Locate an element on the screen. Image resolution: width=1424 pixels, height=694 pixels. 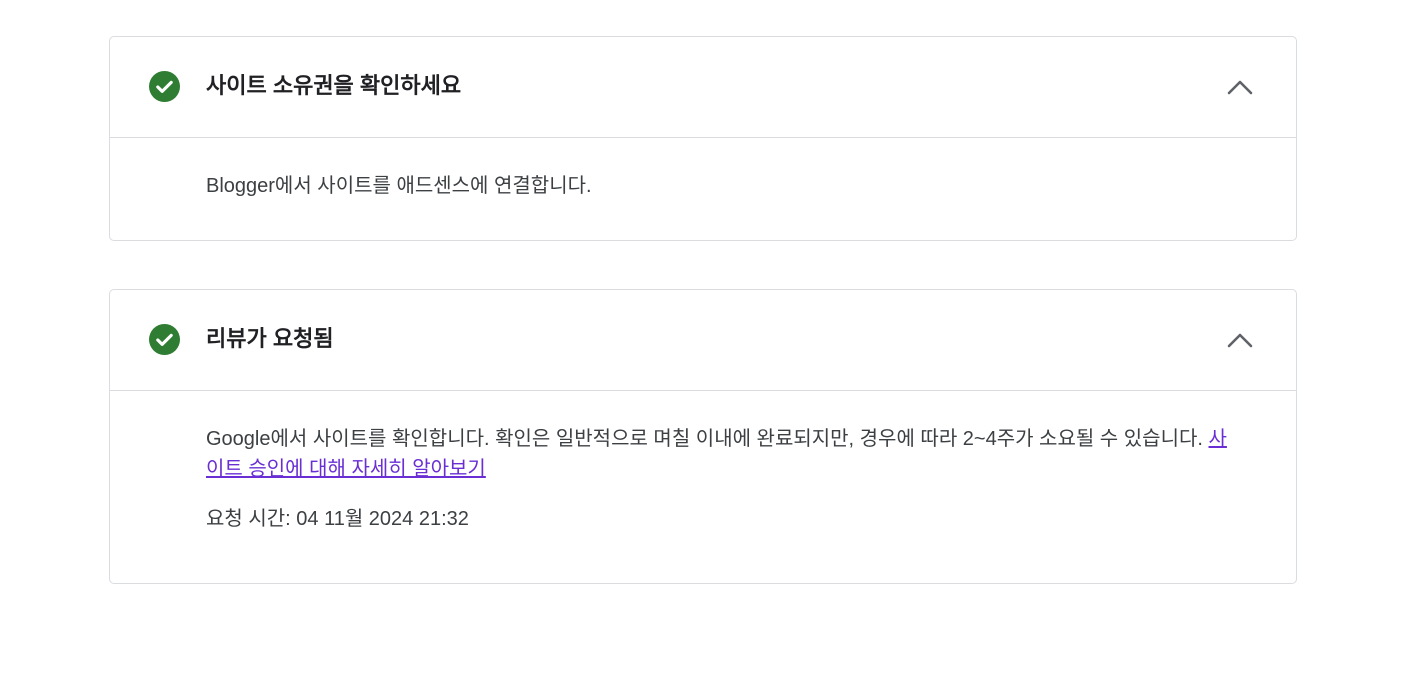
card-body: Blogger에서 사이트를 애드센스에 연결합니다. is located at coordinates (723, 186).